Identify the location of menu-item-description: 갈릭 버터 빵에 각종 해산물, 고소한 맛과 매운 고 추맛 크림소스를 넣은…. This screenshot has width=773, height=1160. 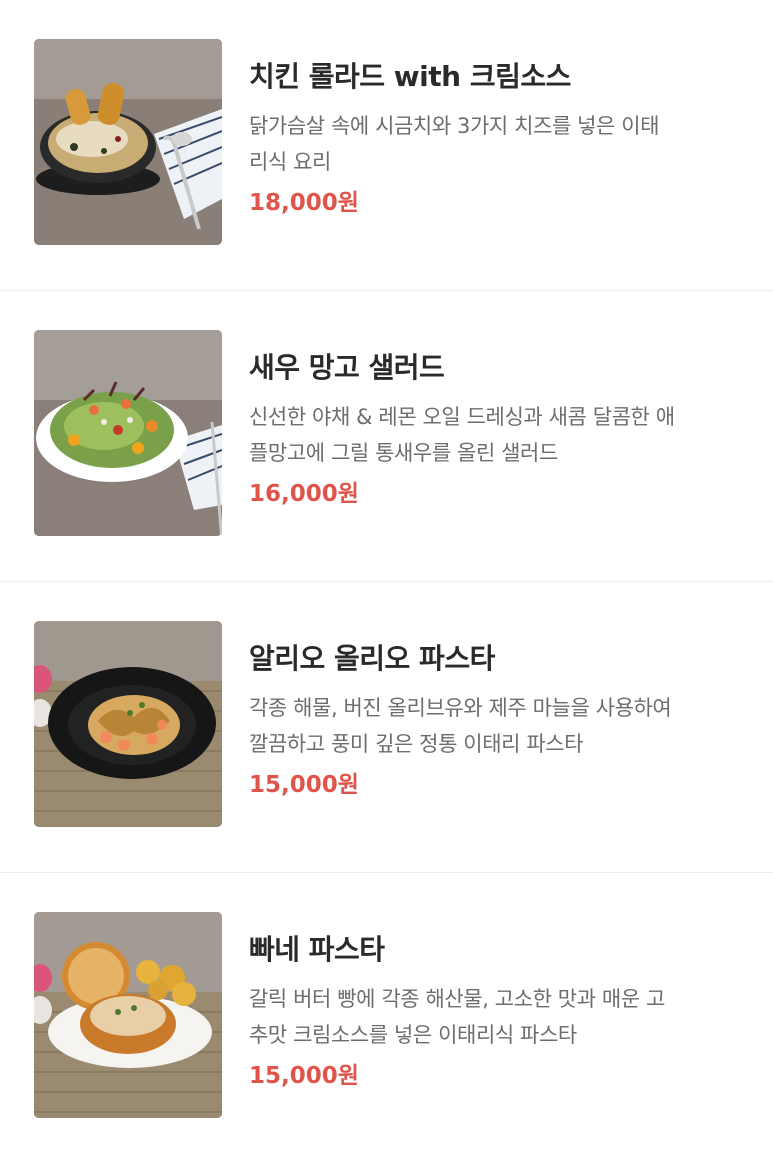
(499, 1017).